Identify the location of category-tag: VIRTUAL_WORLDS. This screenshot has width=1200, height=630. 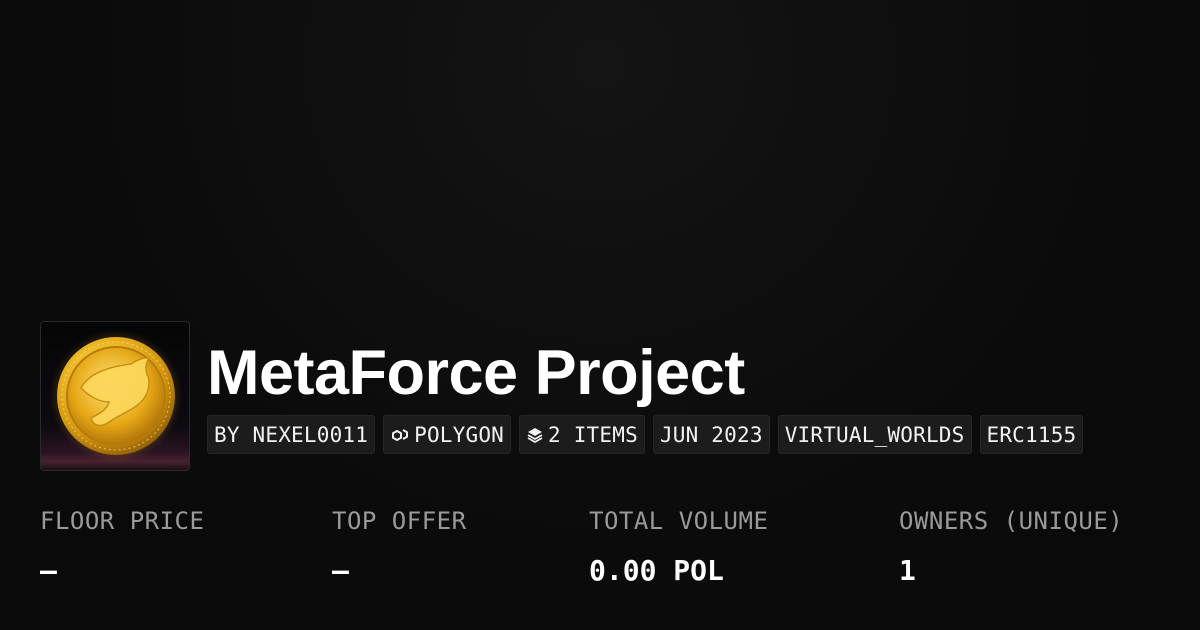
(874, 434).